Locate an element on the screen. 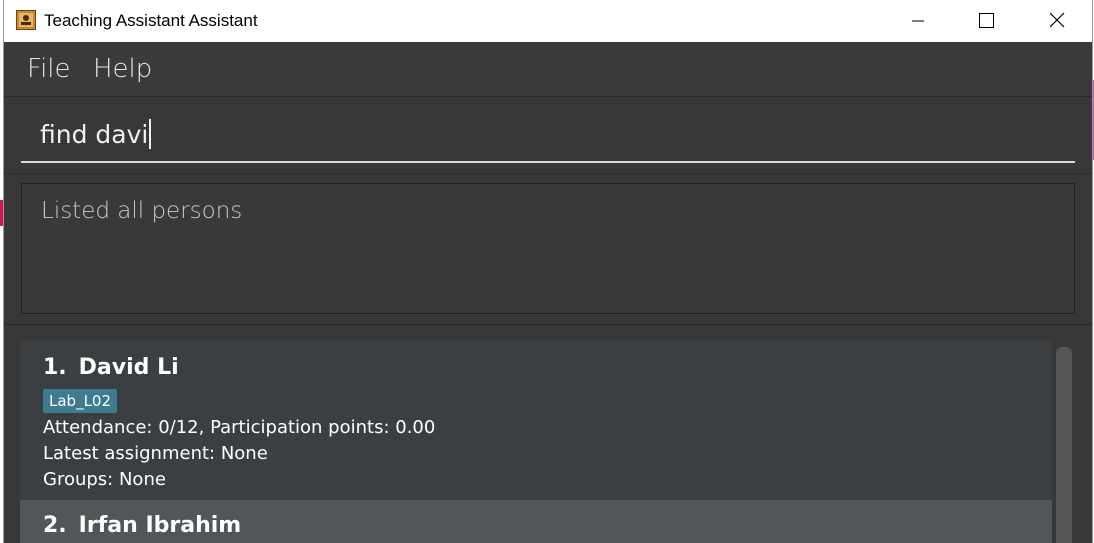 Image resolution: width=1094 pixels, height=543 pixels. person-name: 1. David Li is located at coordinates (111, 367).